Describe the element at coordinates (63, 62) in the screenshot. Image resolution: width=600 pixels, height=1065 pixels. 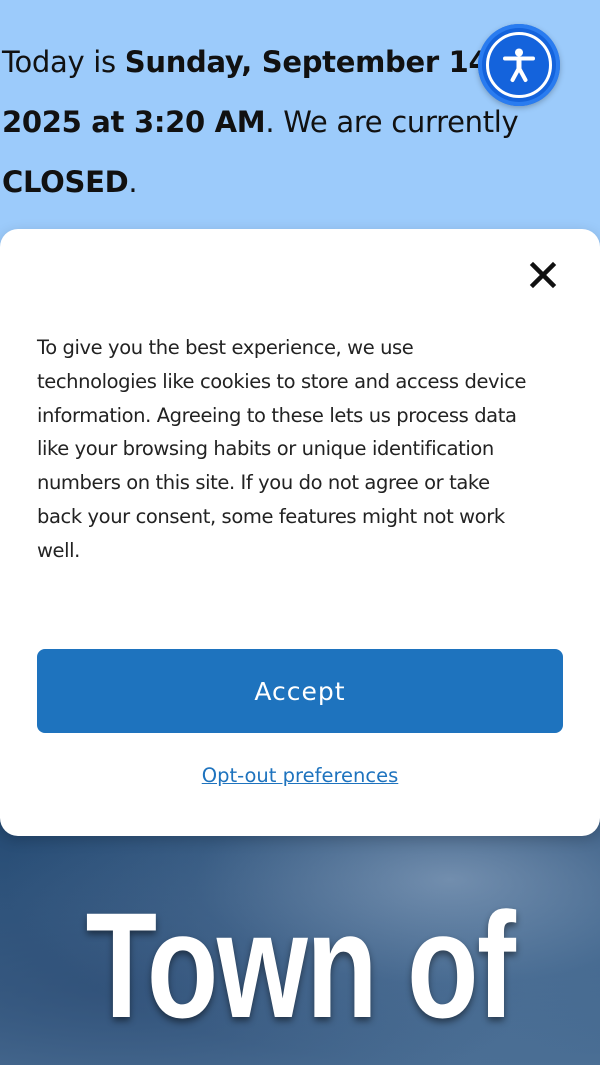
I see `status-prefix: Today is` at that location.